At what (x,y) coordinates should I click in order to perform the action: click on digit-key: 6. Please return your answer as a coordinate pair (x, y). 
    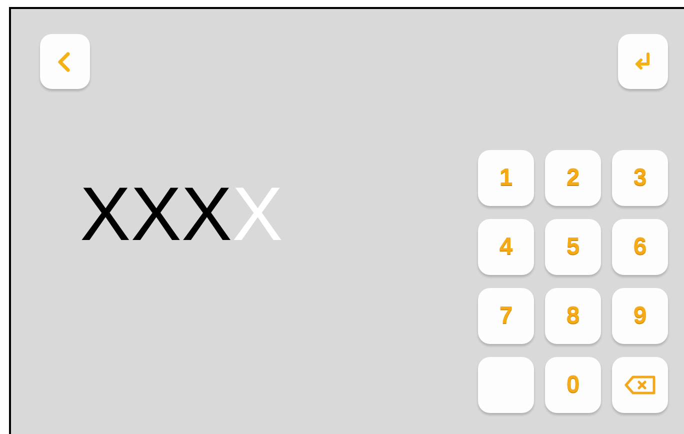
    Looking at the image, I should click on (640, 247).